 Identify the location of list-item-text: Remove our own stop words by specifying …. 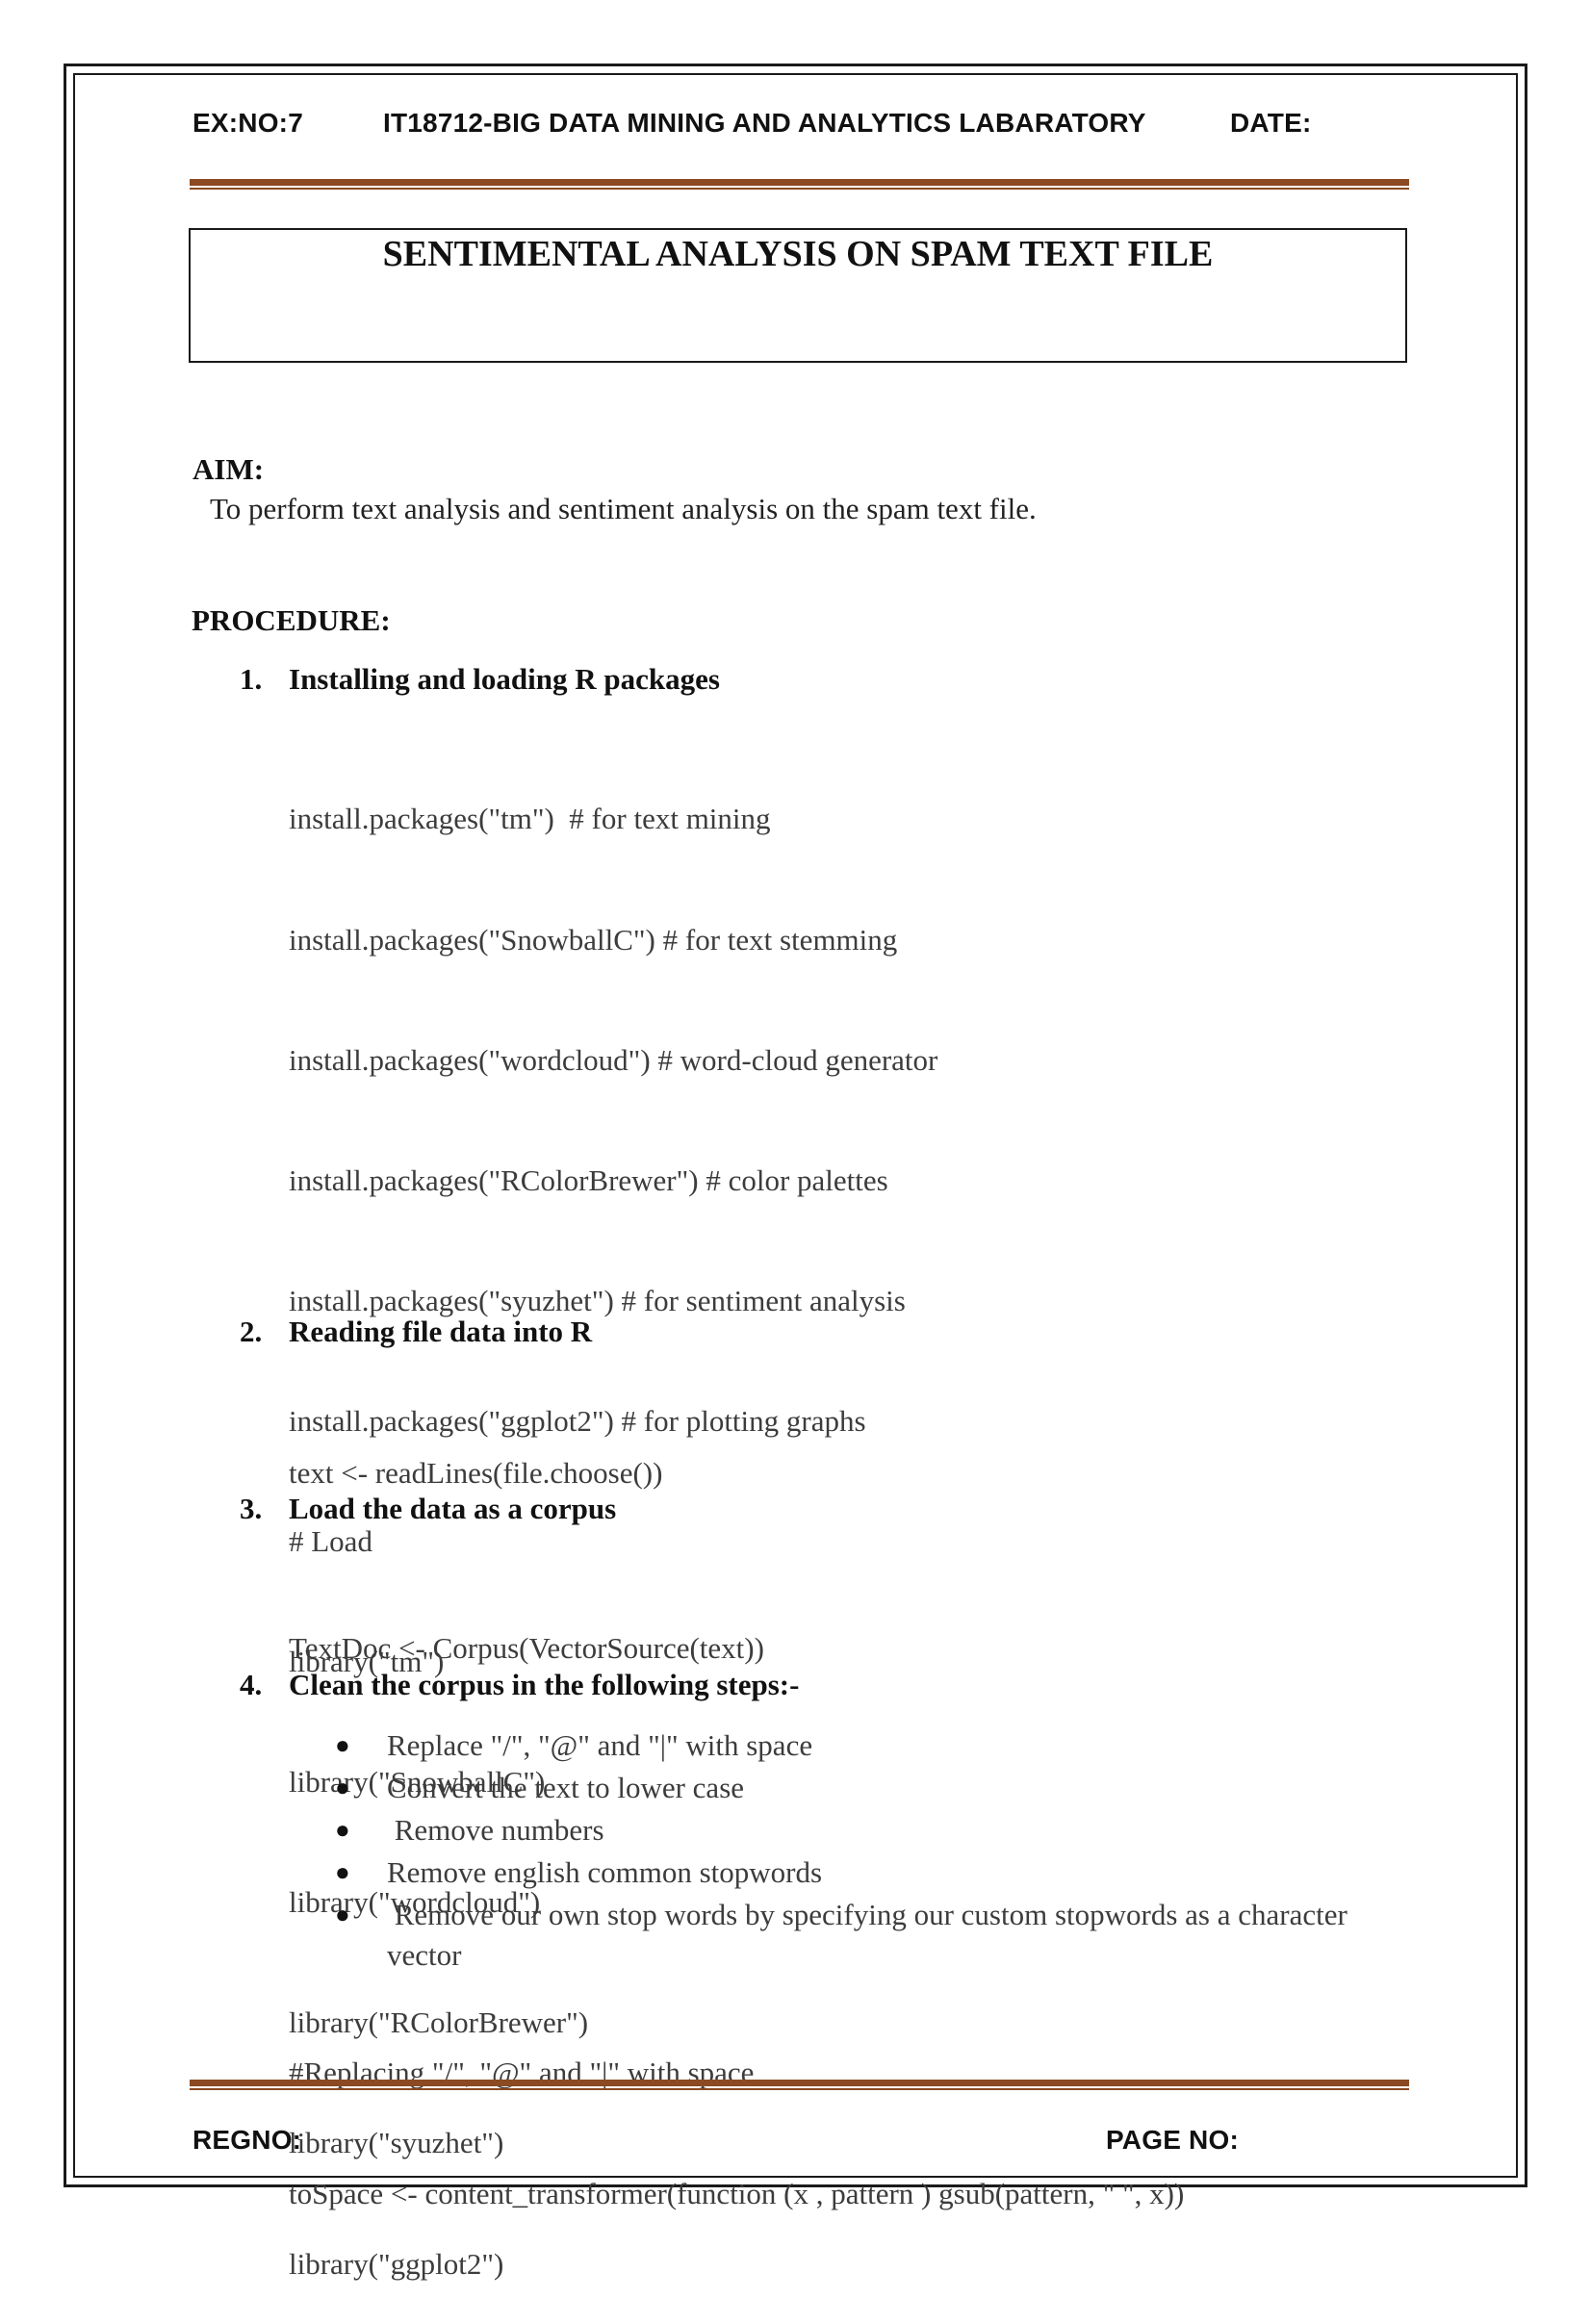
(867, 1914).